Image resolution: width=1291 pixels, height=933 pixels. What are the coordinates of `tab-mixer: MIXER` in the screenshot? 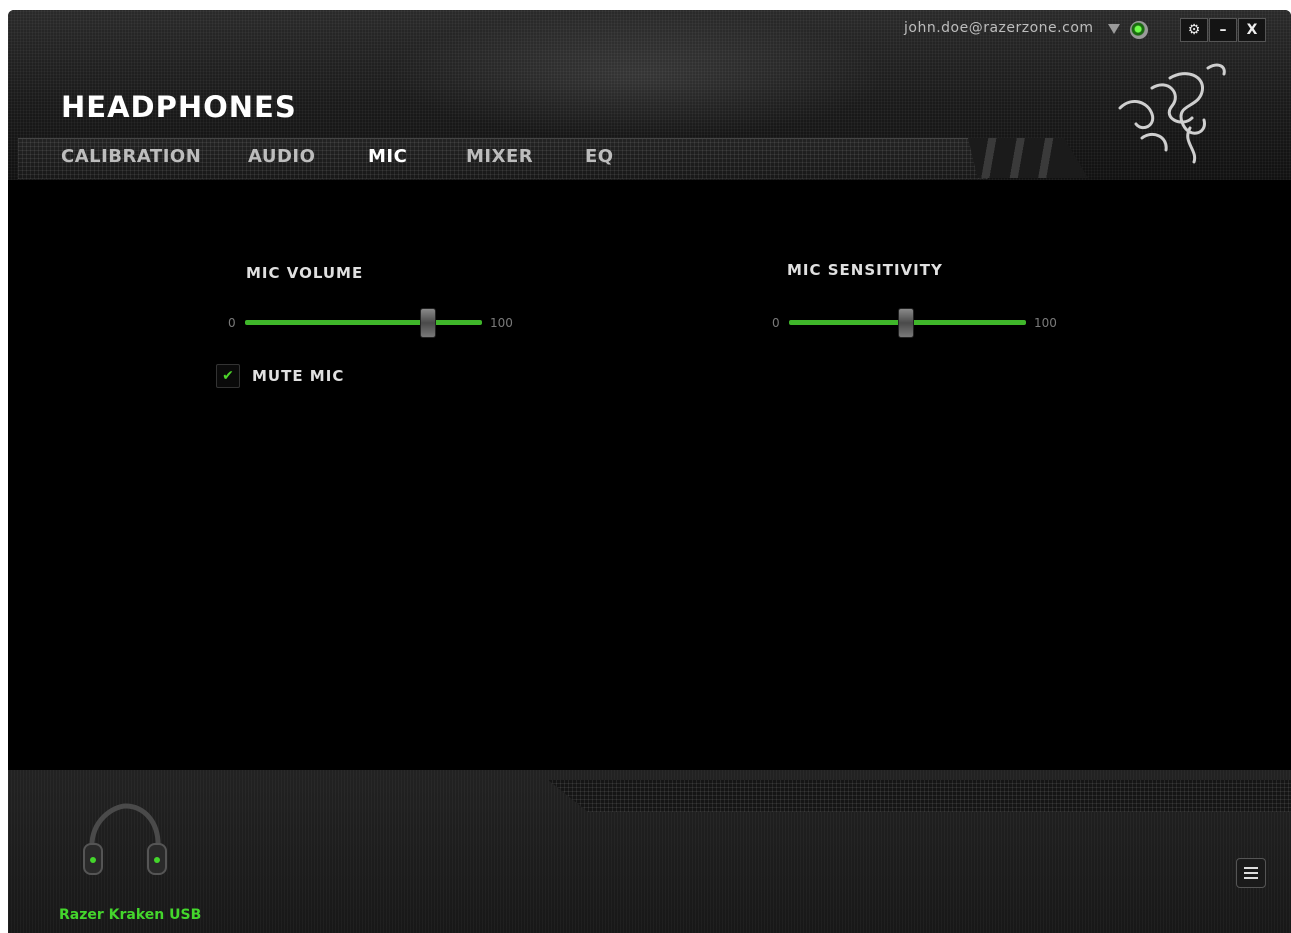 It's located at (499, 156).